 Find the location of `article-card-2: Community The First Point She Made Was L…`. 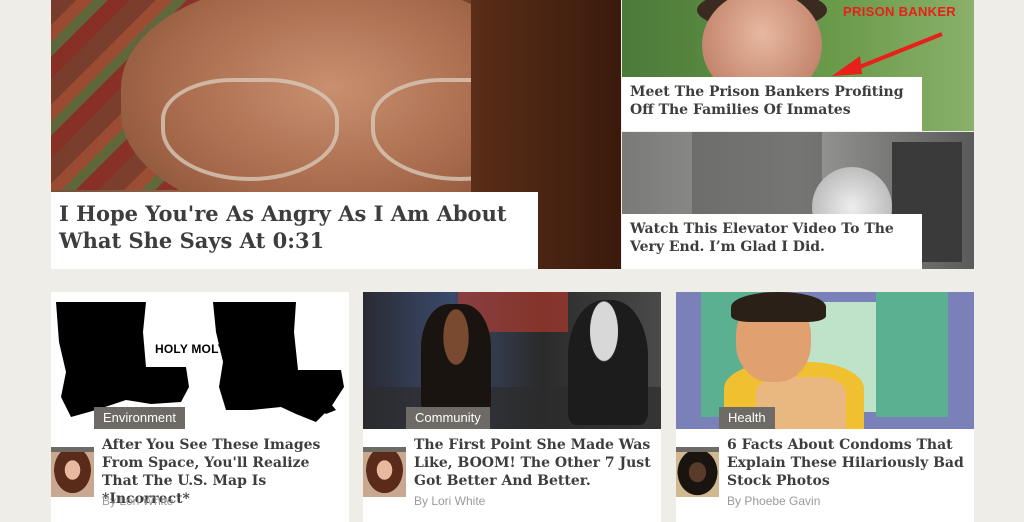

article-card-2: Community The First Point She Made Was L… is located at coordinates (512, 407).